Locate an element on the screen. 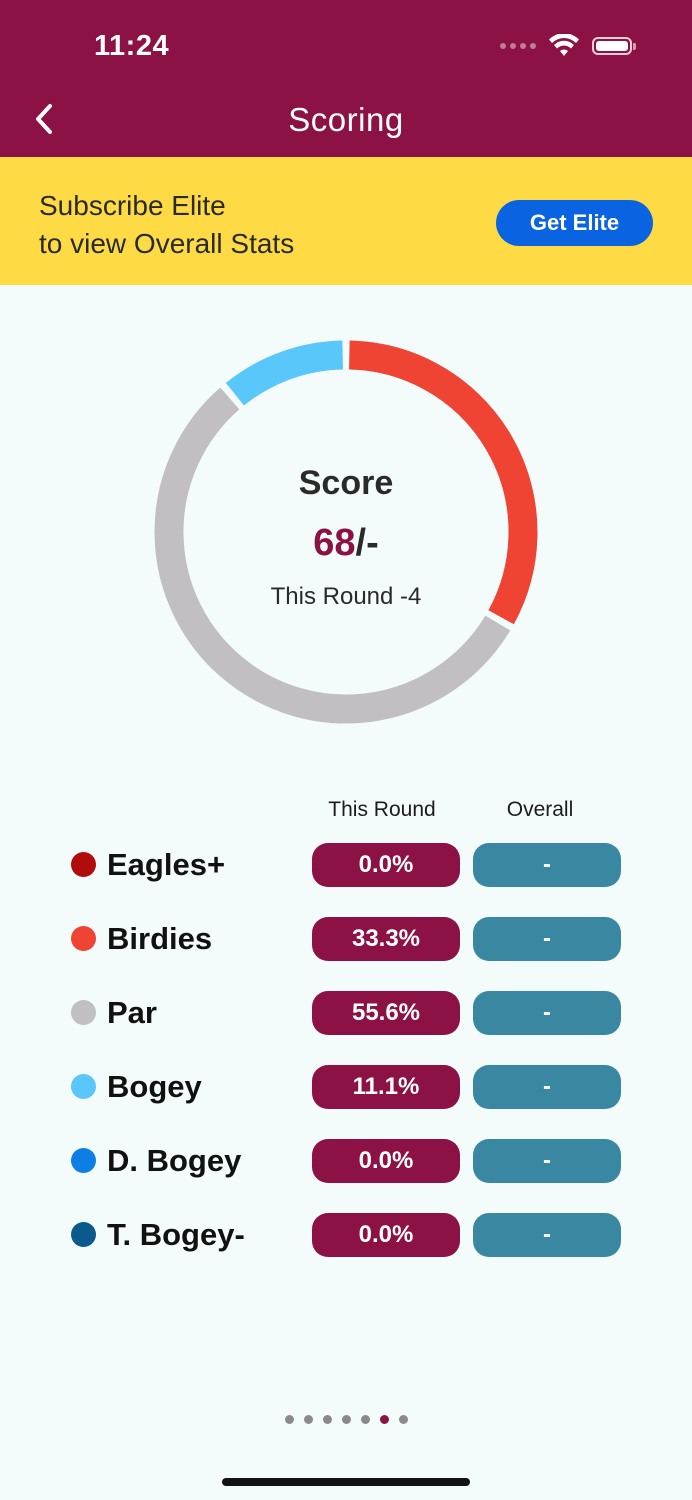 The image size is (692, 1500). home-indicator is located at coordinates (346, 1482).